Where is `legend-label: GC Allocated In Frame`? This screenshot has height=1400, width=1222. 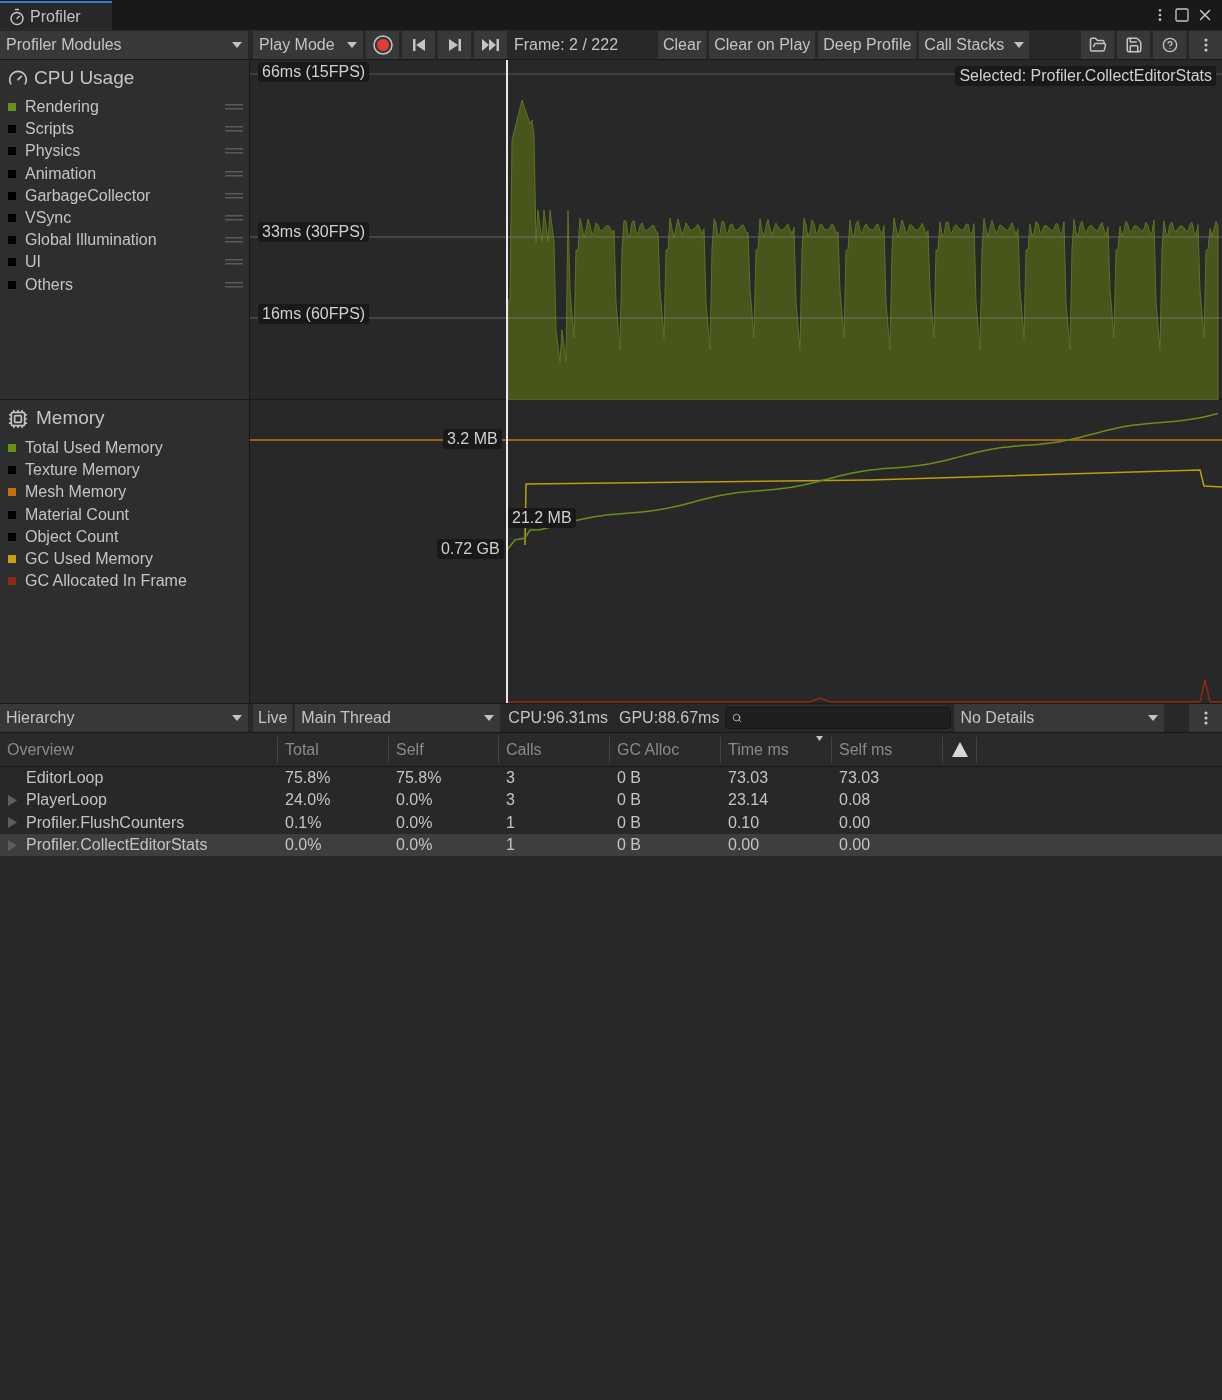 legend-label: GC Allocated In Frame is located at coordinates (134, 581).